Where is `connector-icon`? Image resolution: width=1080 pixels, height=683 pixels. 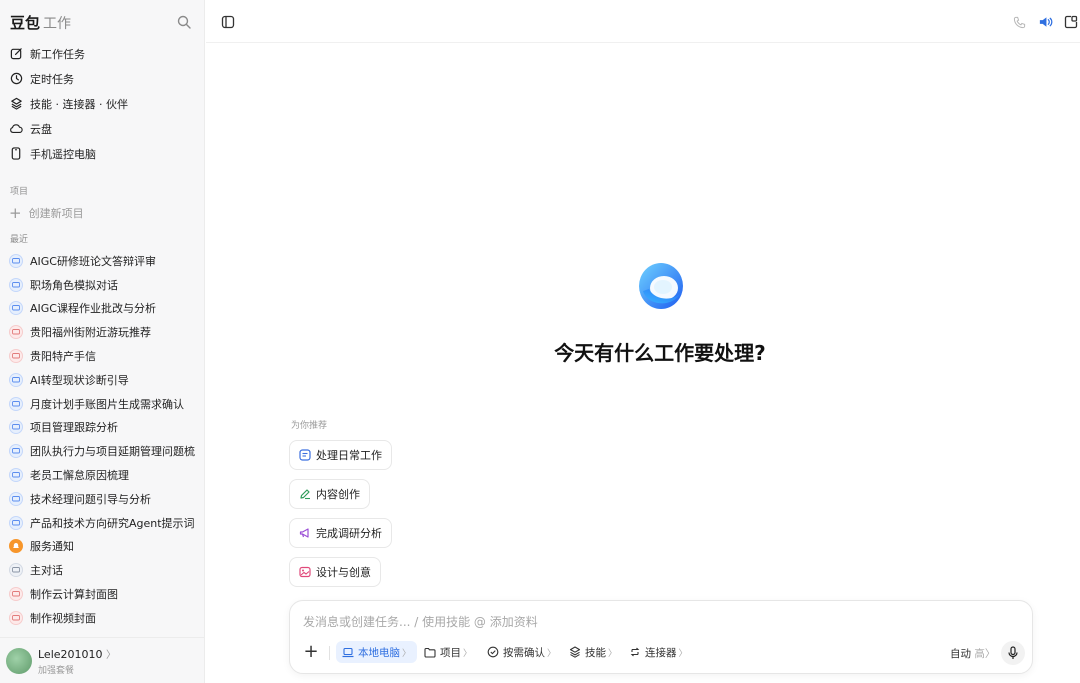
connector-icon is located at coordinates (635, 652).